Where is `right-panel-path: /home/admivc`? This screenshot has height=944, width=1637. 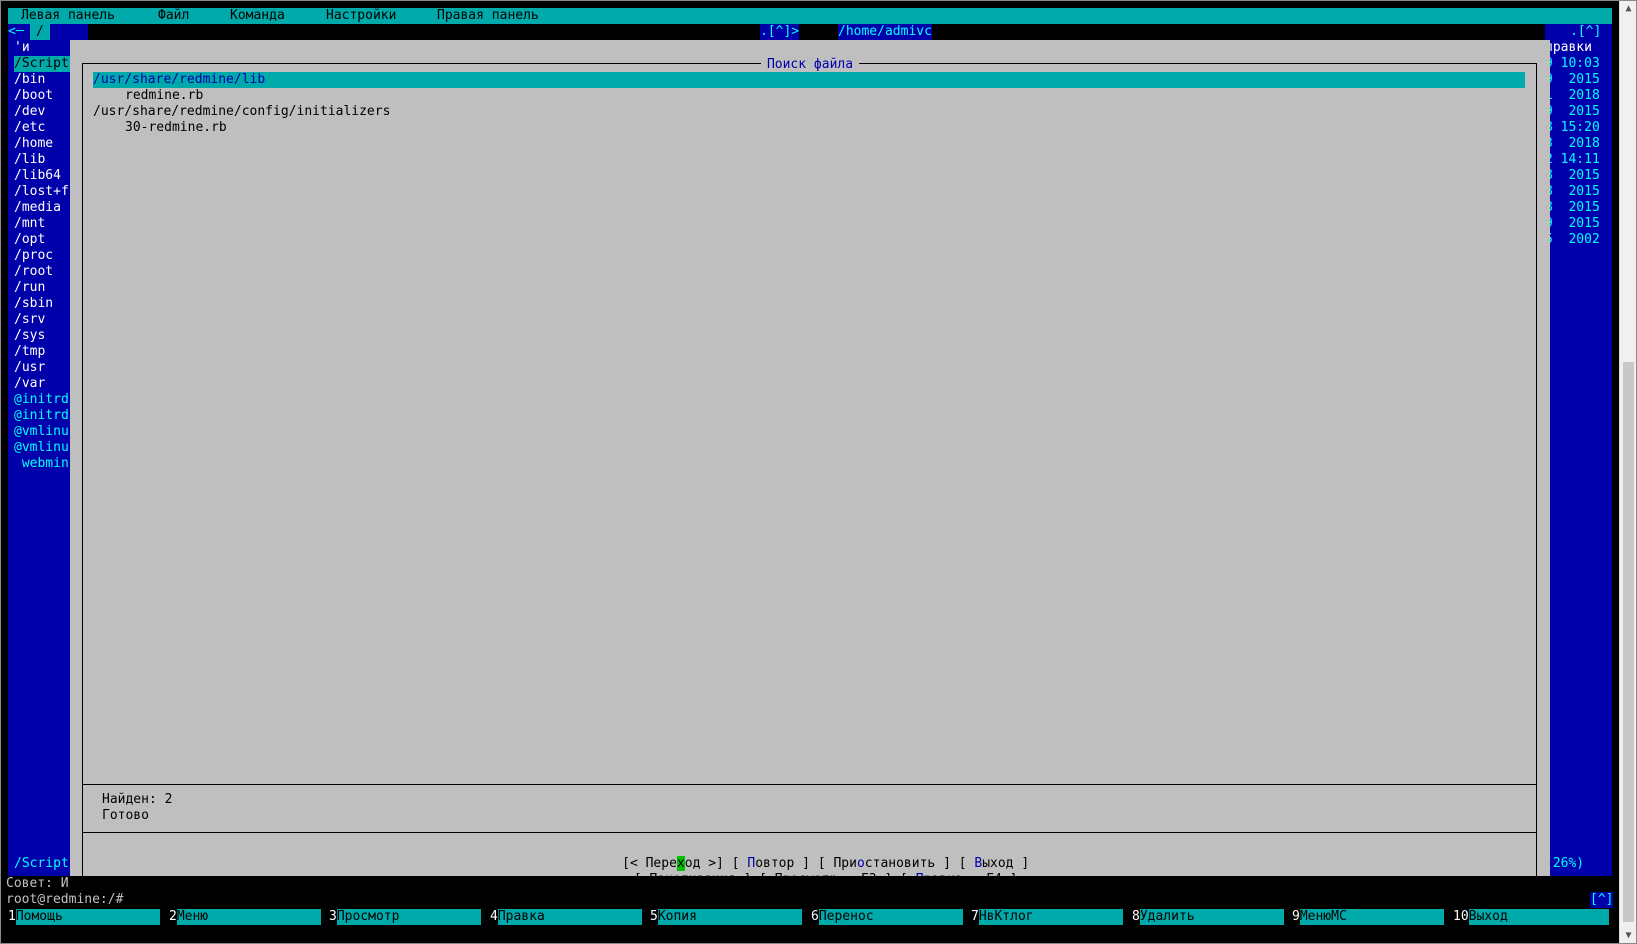 right-panel-path: /home/admivc is located at coordinates (885, 32).